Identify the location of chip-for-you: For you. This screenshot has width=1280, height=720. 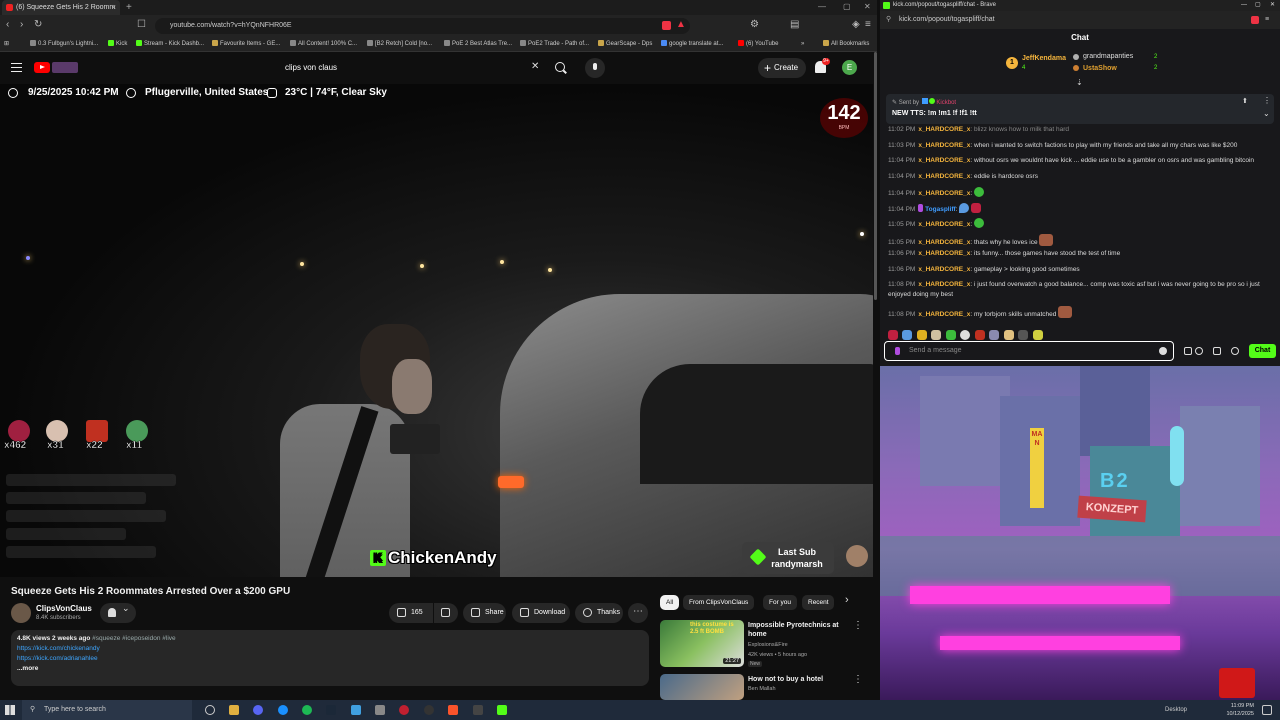
(780, 602).